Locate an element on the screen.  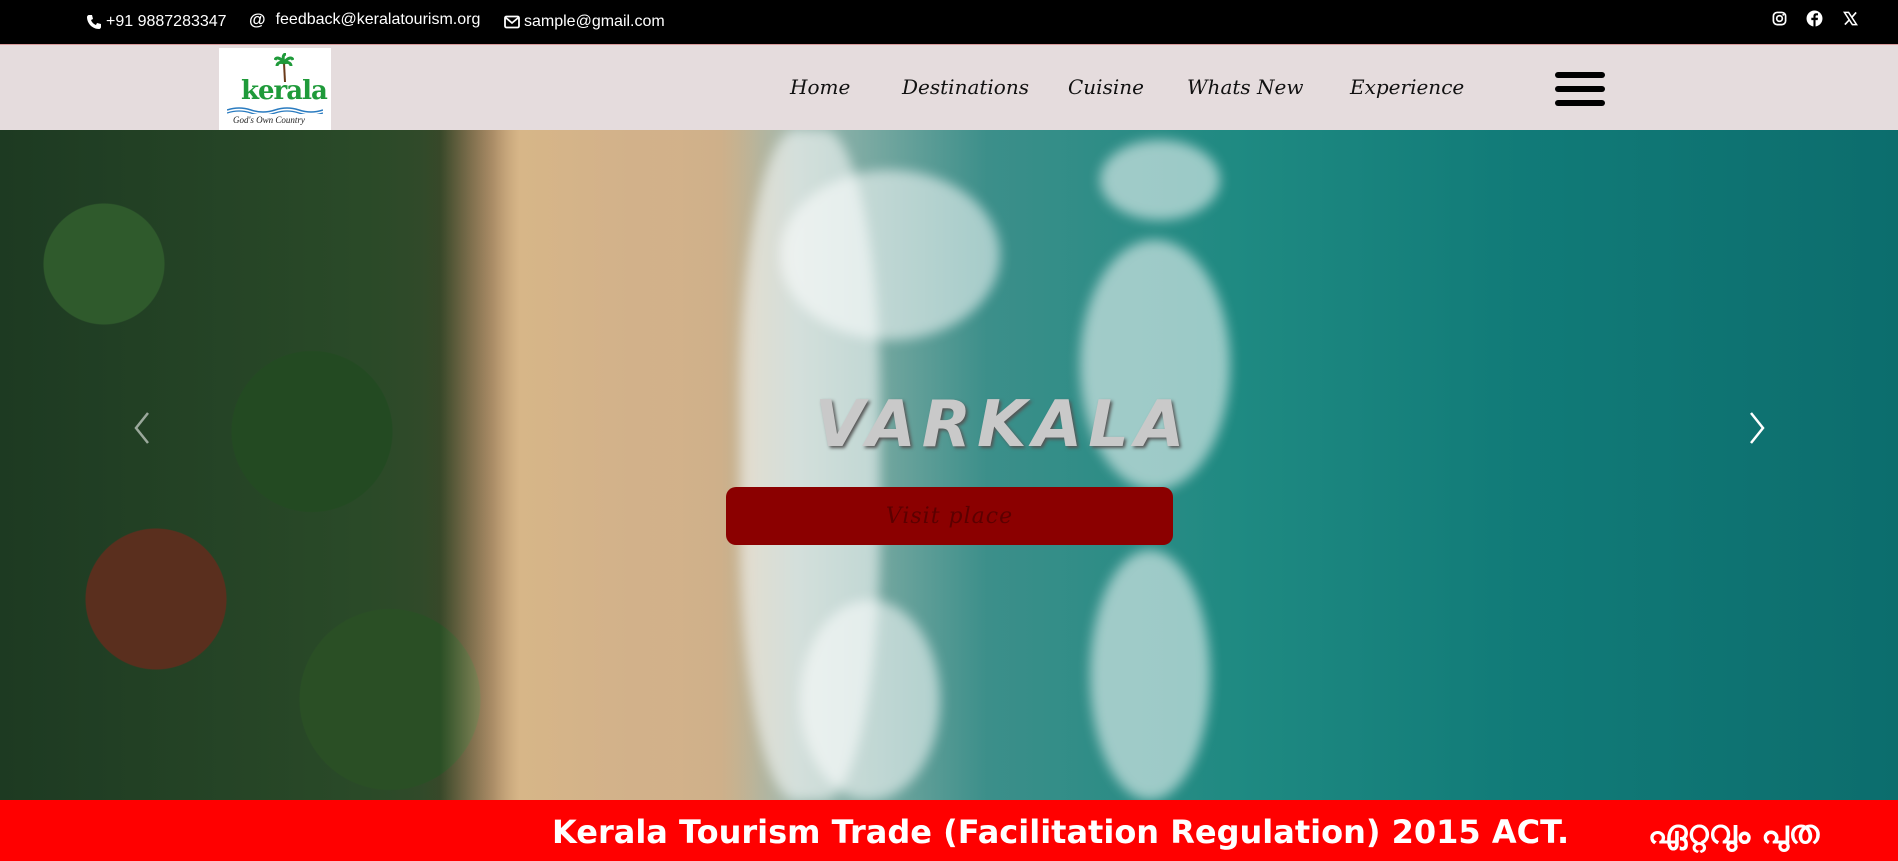
nav-whats-new: Whats New is located at coordinates (1245, 87).